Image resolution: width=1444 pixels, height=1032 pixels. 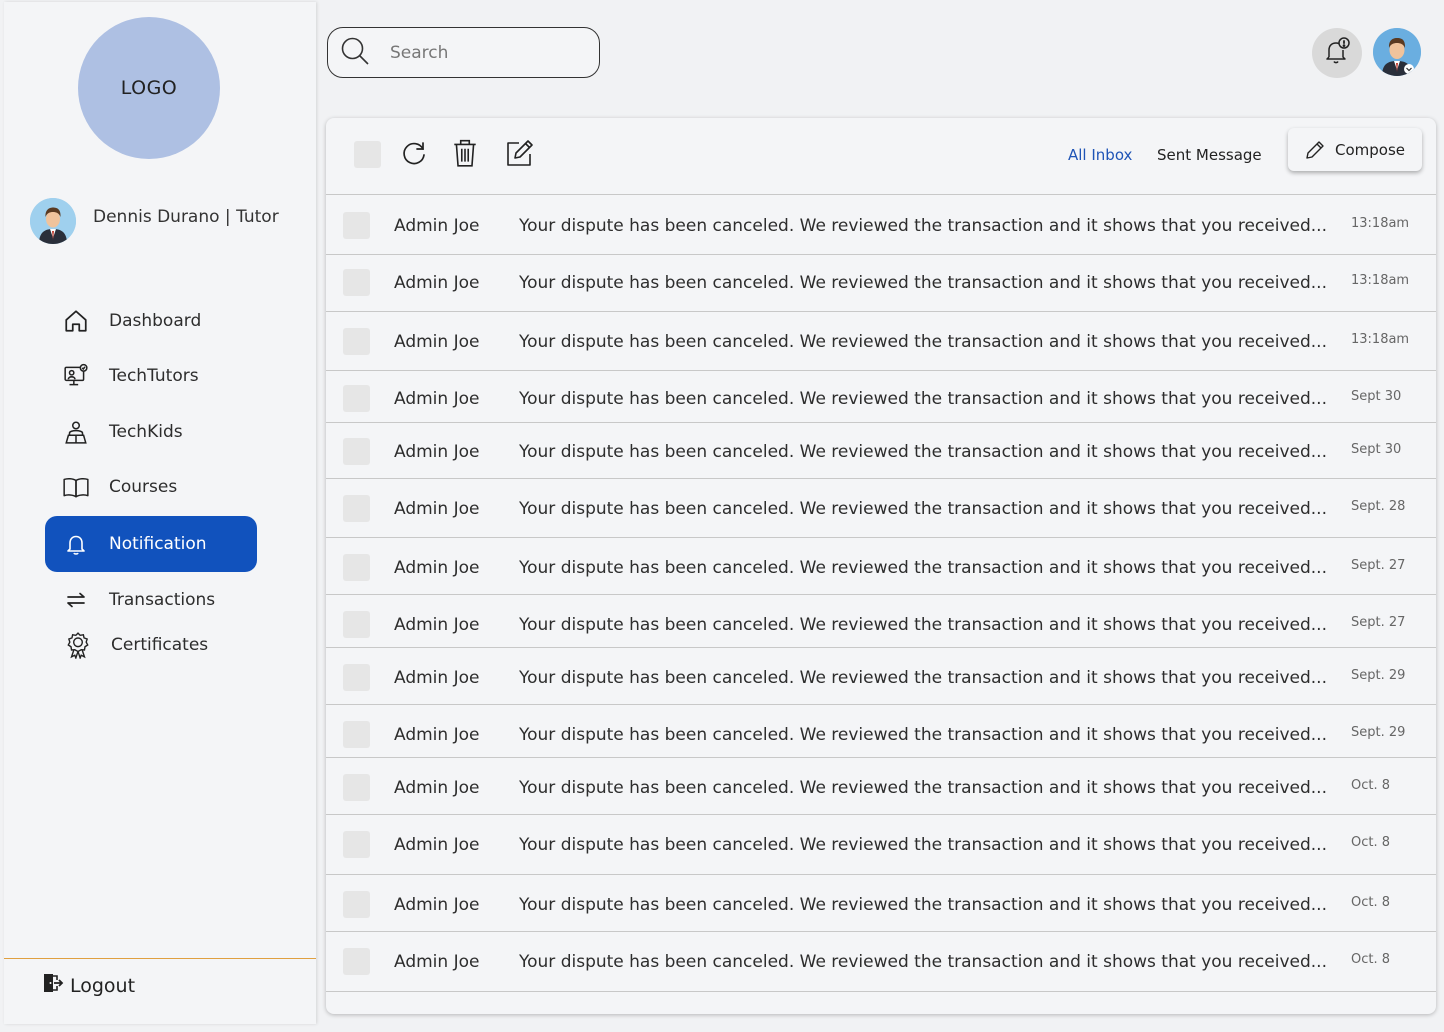 What do you see at coordinates (76, 544) in the screenshot?
I see `bell-icon` at bounding box center [76, 544].